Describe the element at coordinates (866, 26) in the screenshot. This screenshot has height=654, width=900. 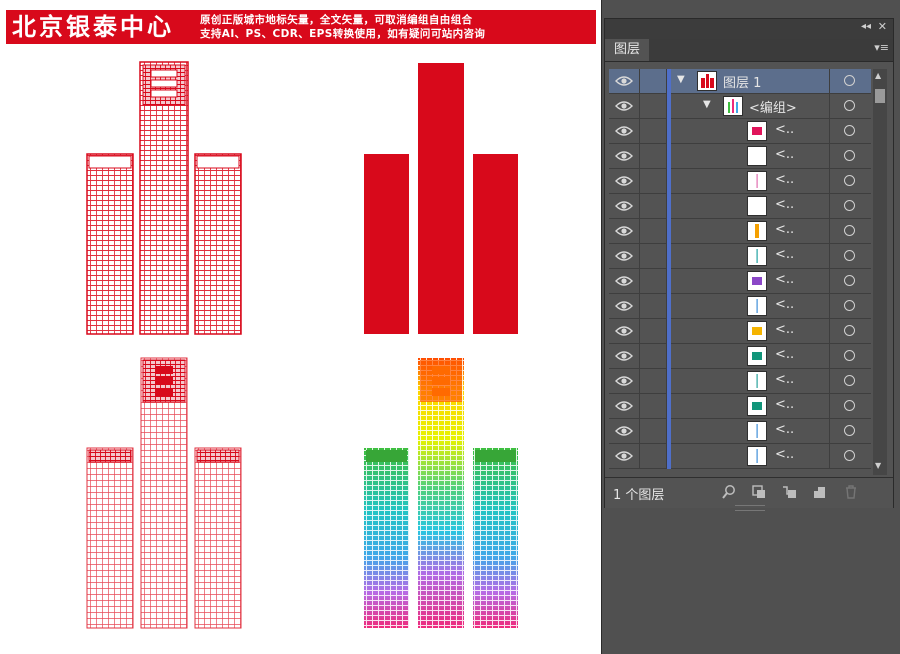
I see `collapse-panel-icon: ◂◂` at that location.